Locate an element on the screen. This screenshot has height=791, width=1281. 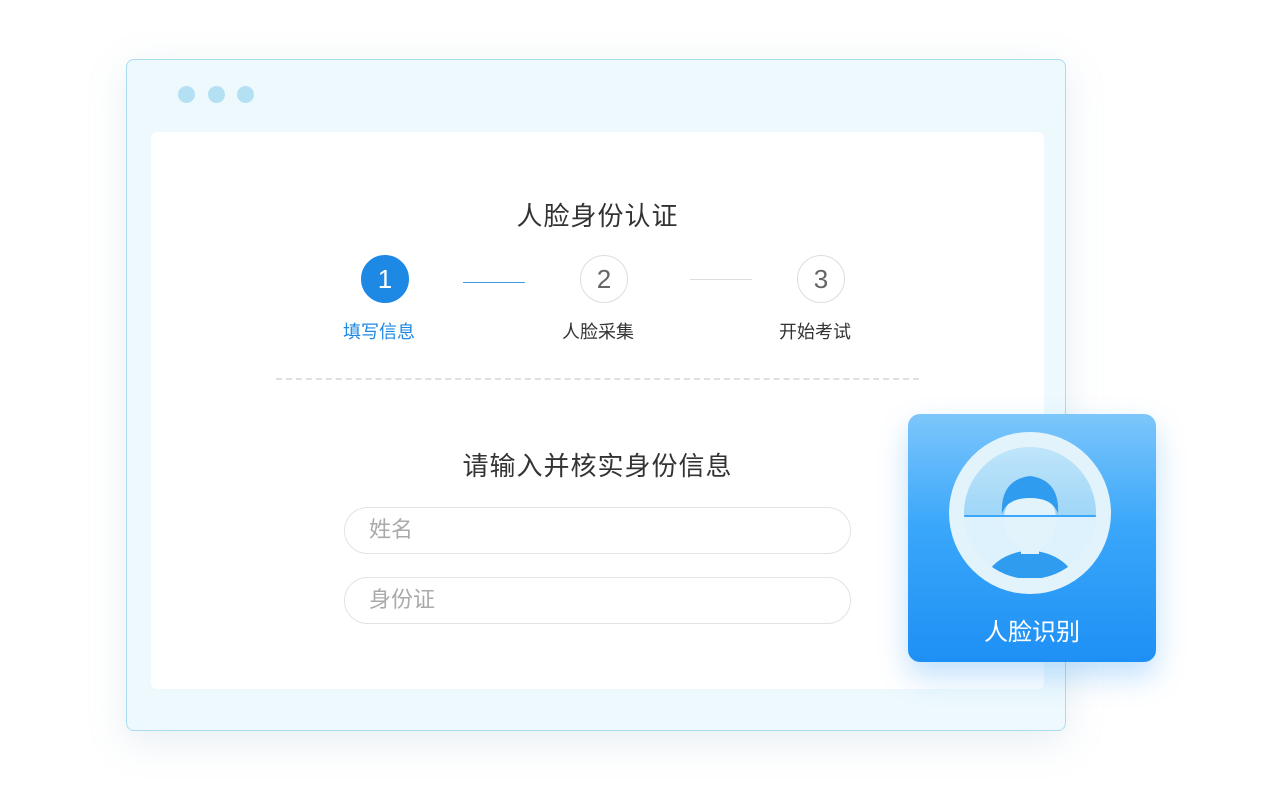
step-2-circle: 2 is located at coordinates (604, 279).